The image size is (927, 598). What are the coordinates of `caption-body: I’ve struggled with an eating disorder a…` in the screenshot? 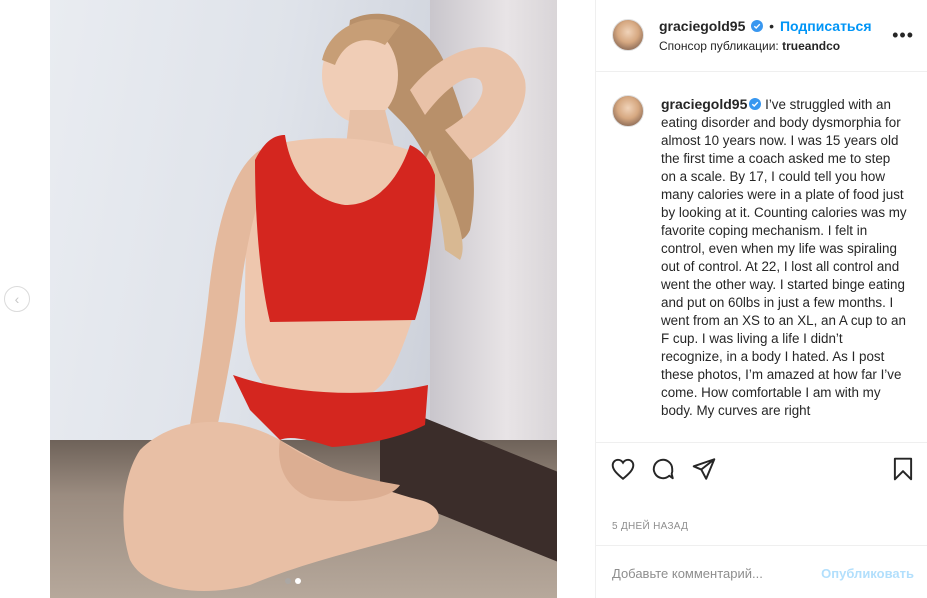 It's located at (784, 257).